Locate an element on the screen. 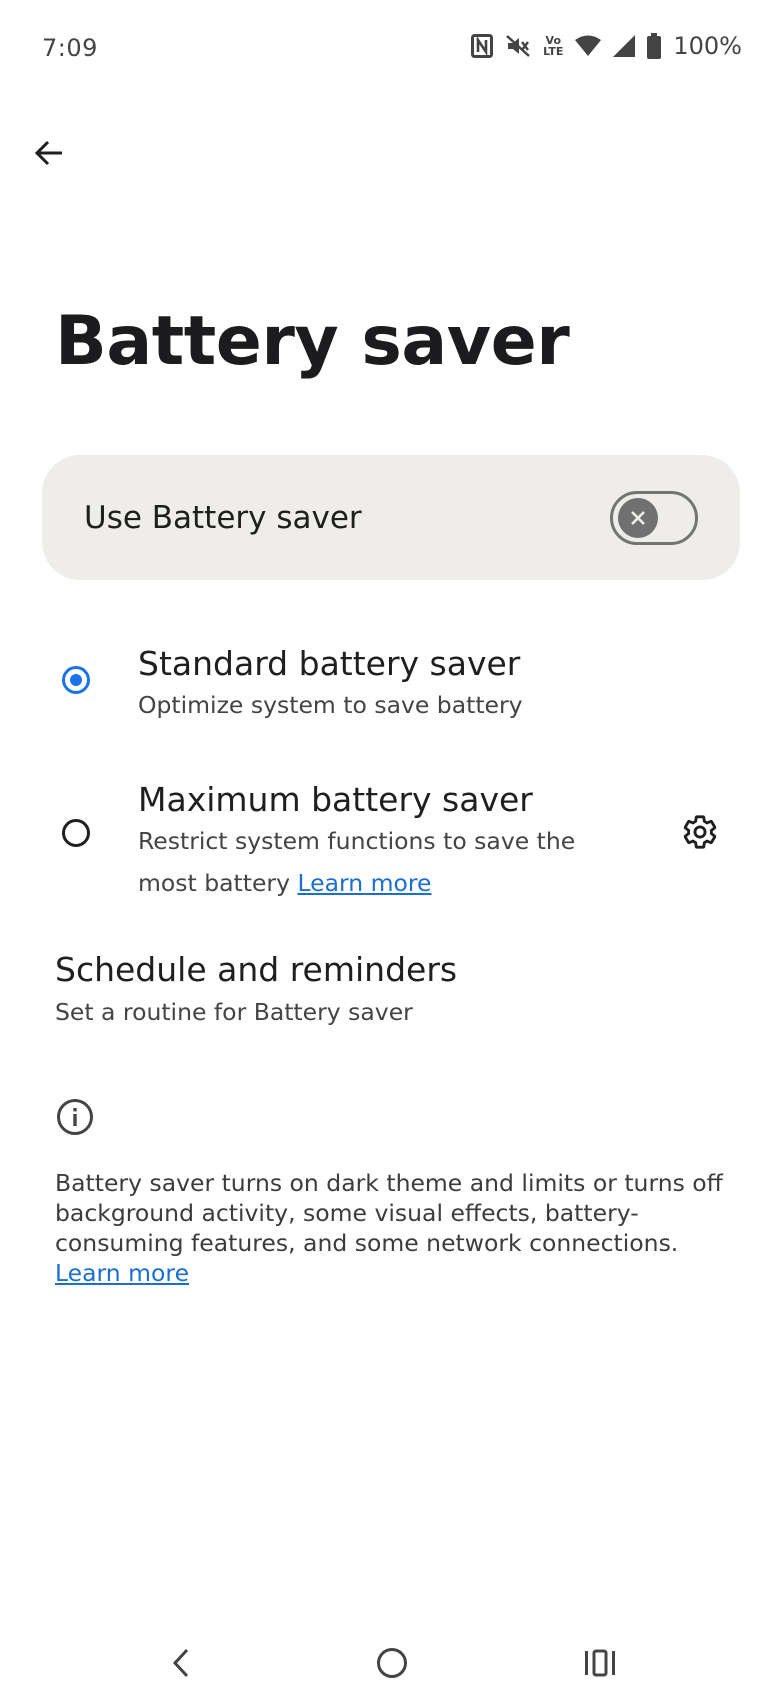 The width and height of the screenshot is (782, 1704). nav-back-icon is located at coordinates (180, 1663).